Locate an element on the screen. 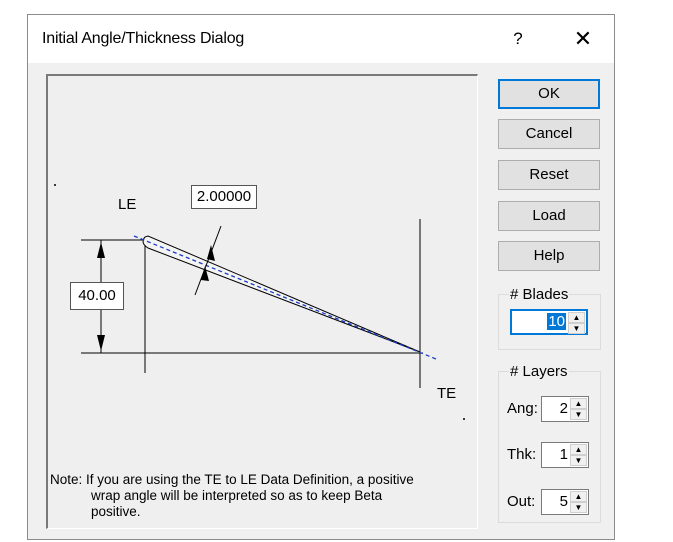 The width and height of the screenshot is (673, 542). thickness-value-box: 2.00000 is located at coordinates (224, 197).